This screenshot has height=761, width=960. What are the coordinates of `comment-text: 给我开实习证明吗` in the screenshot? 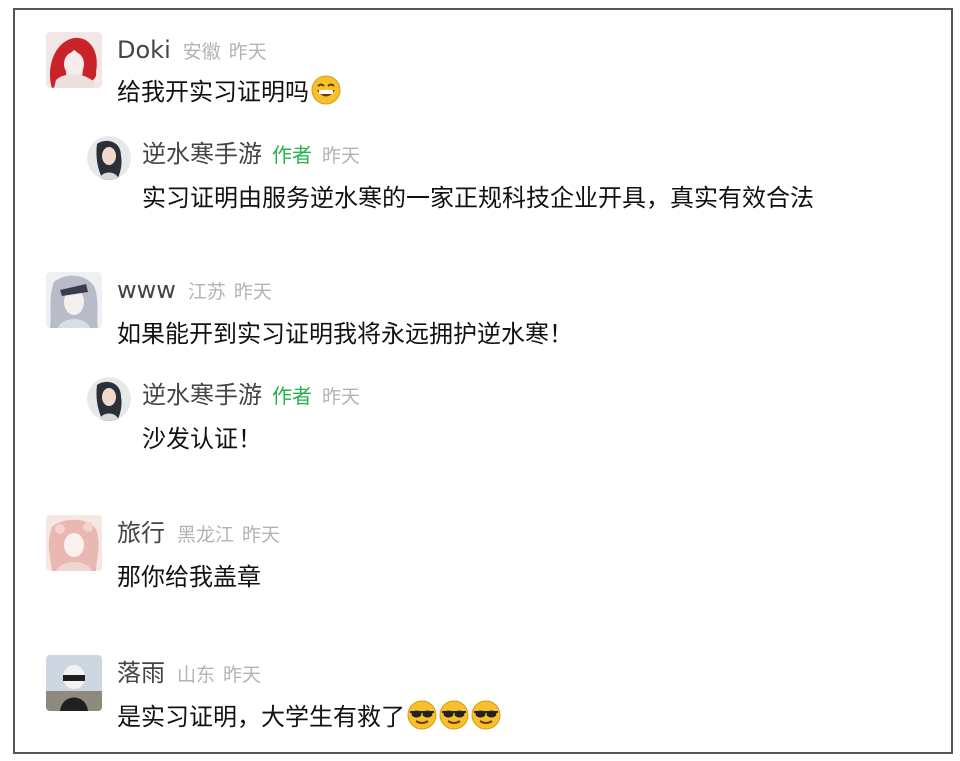 It's located at (229, 94).